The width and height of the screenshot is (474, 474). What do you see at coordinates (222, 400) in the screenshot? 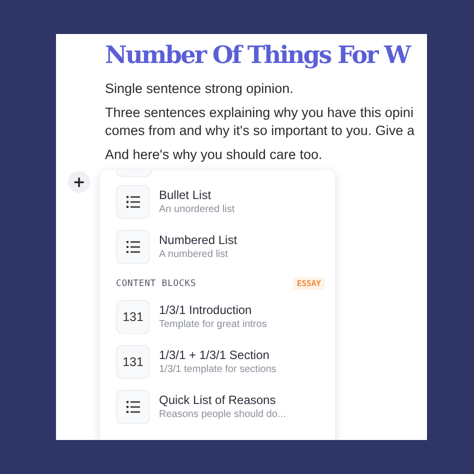
I see `menu-item-title: Quick List of Reasons` at bounding box center [222, 400].